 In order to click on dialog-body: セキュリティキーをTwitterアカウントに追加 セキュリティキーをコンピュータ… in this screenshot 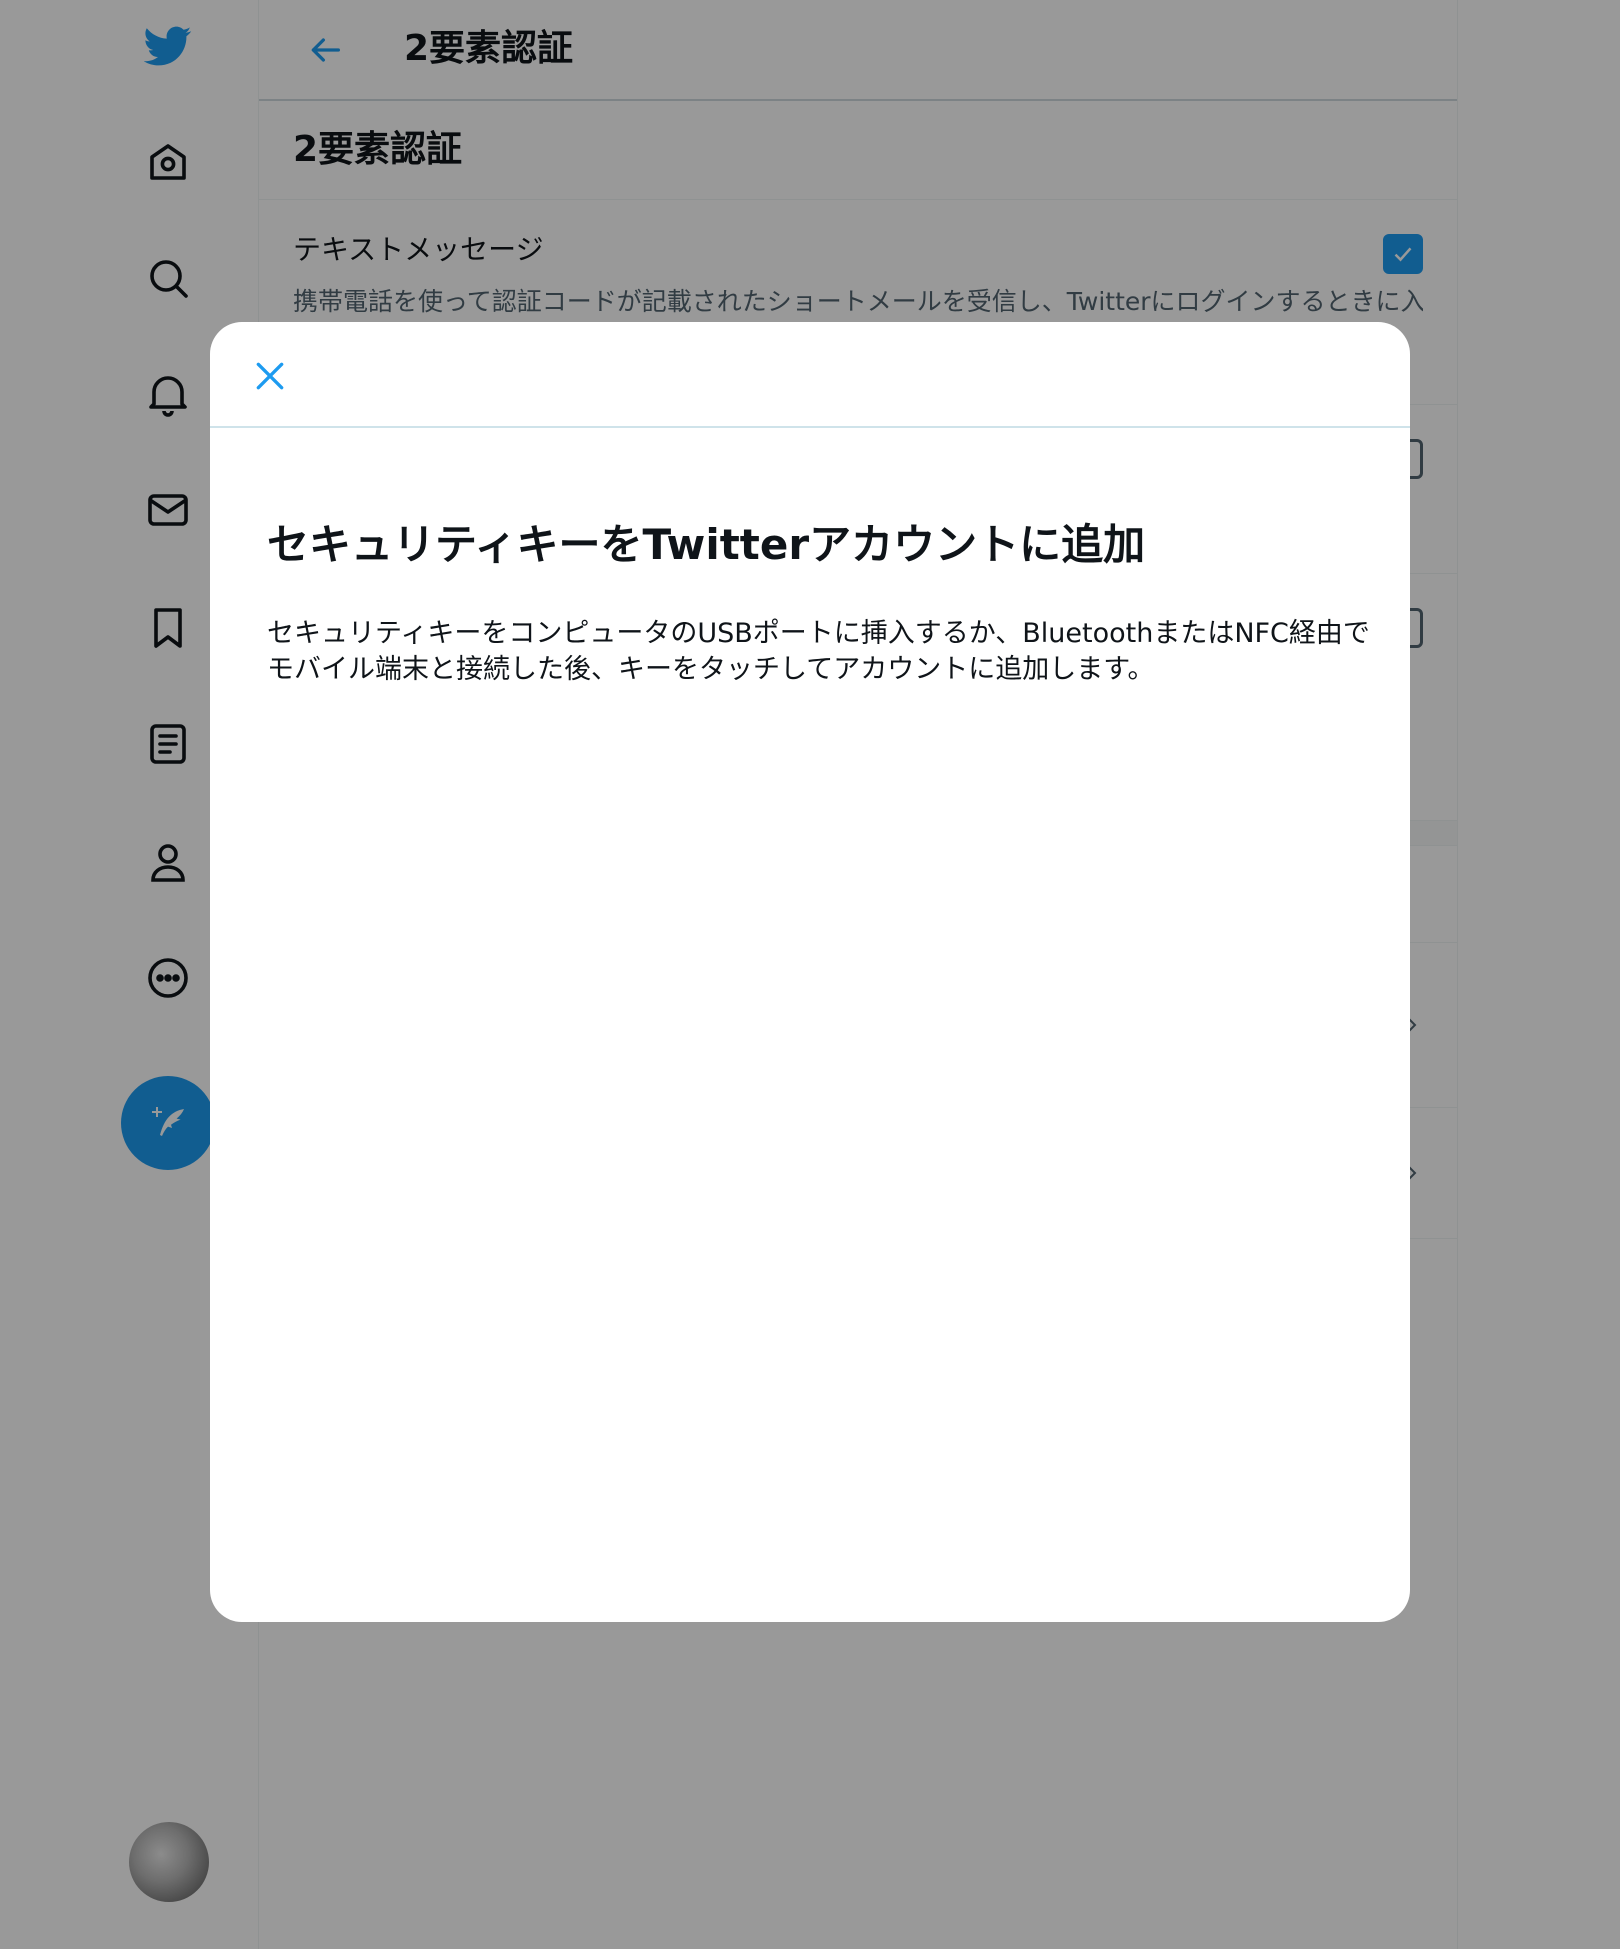, I will do `click(810, 558)`.